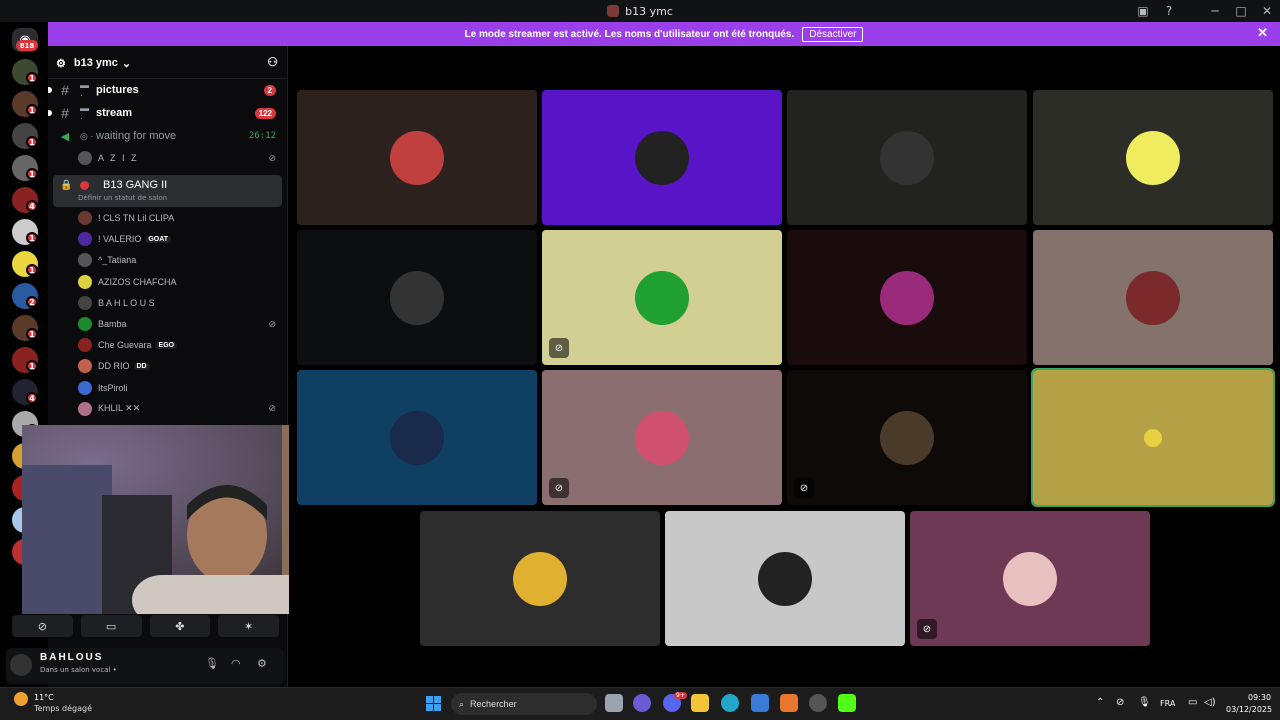  Describe the element at coordinates (493, 704) in the screenshot. I see `search-placeholder: Rechercher` at that location.